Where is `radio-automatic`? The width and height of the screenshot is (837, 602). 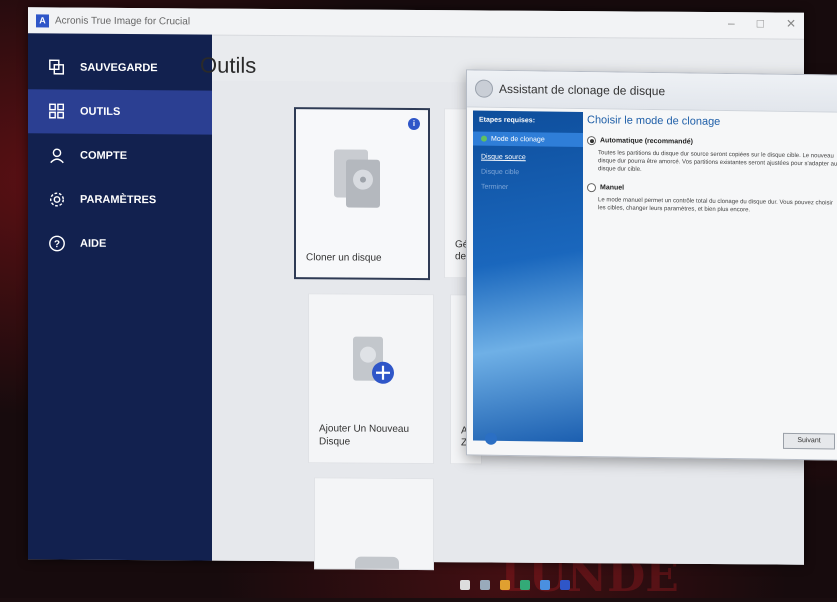
radio-automatic is located at coordinates (591, 141).